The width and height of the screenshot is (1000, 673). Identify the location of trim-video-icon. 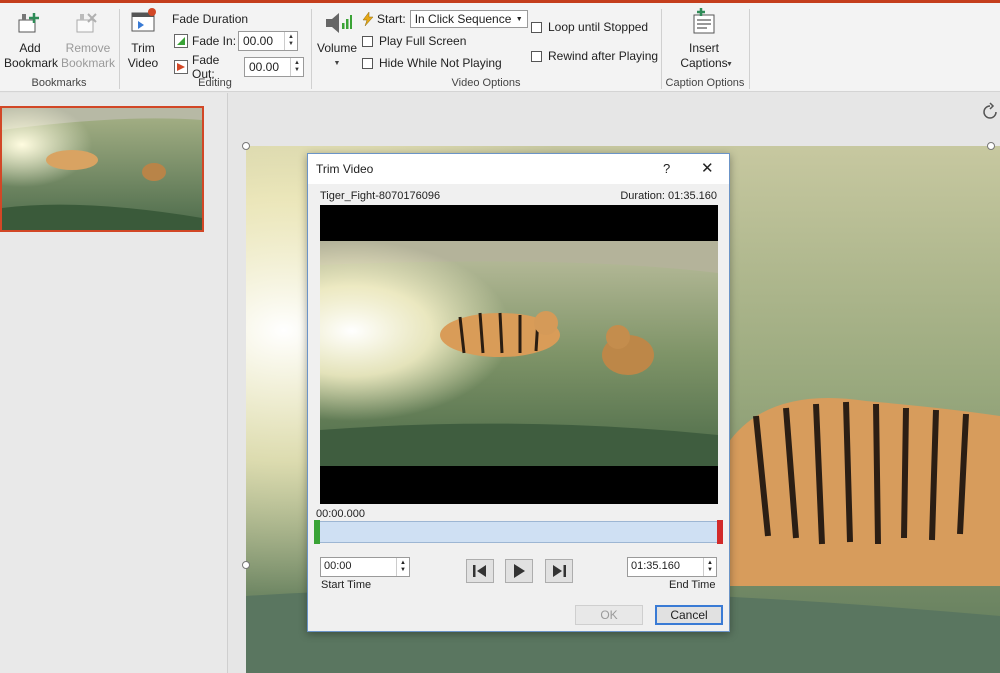
(143, 20).